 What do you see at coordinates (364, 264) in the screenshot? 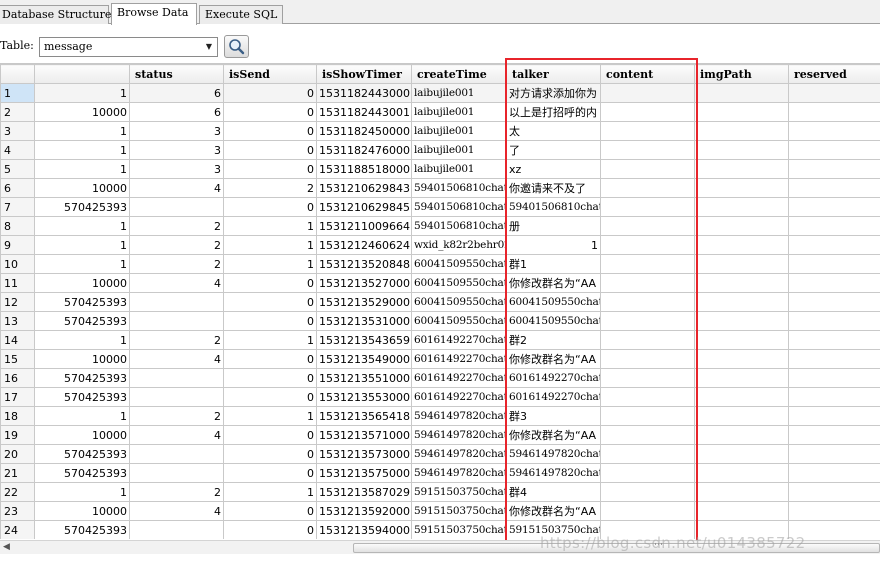
I see `table-cell: 1531213520848` at bounding box center [364, 264].